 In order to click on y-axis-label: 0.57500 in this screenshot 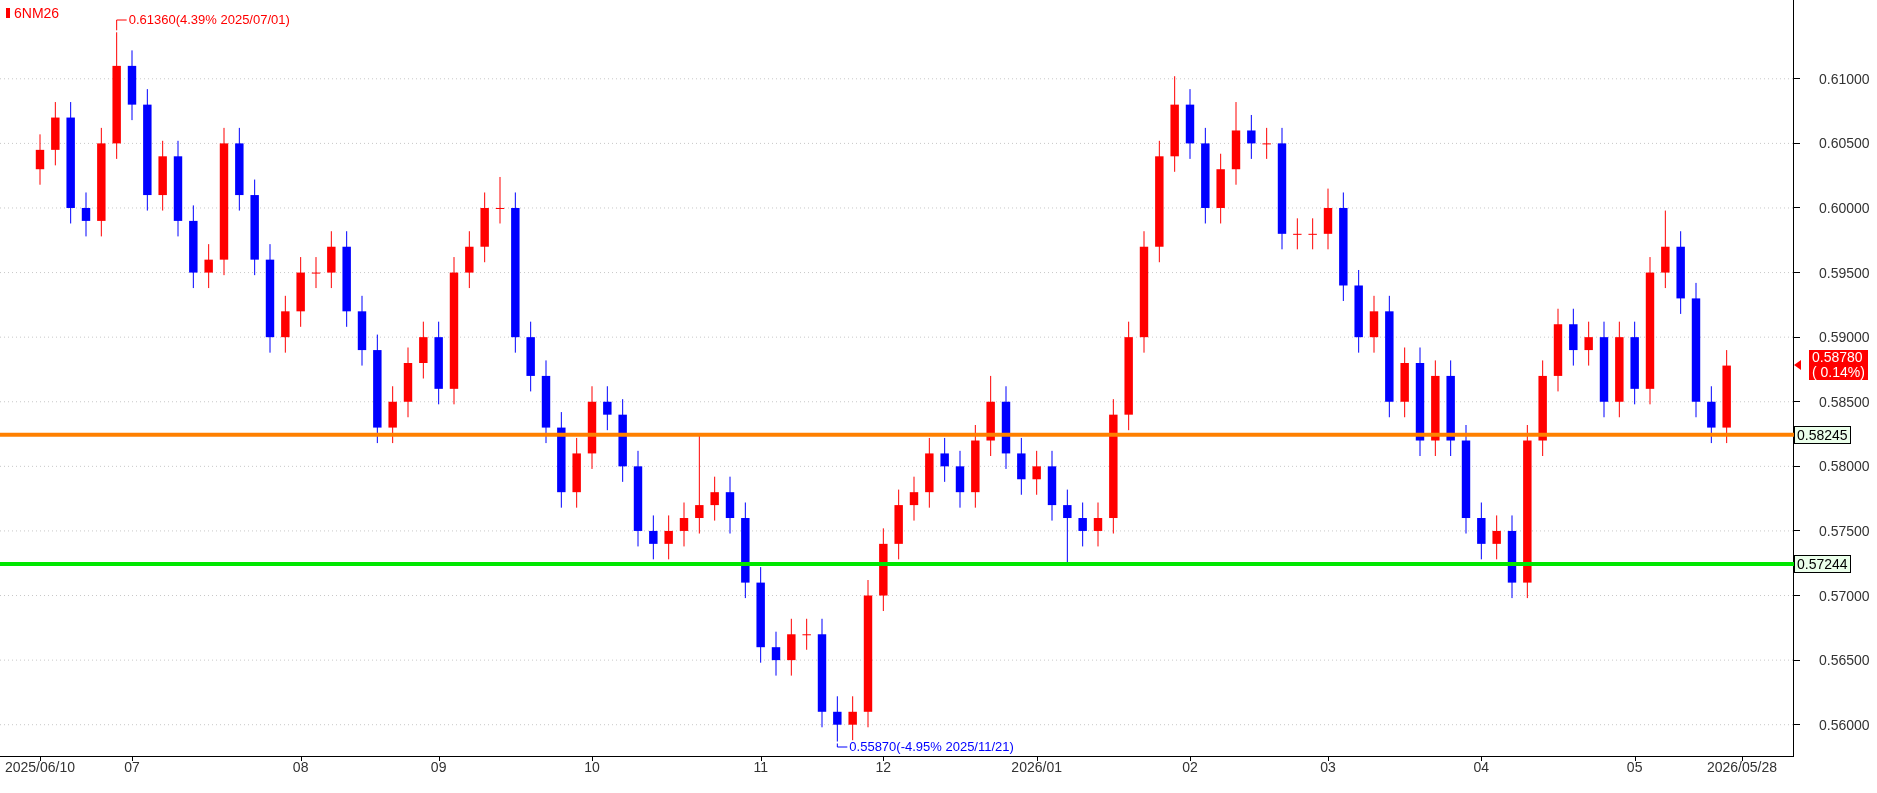, I will do `click(1844, 530)`.